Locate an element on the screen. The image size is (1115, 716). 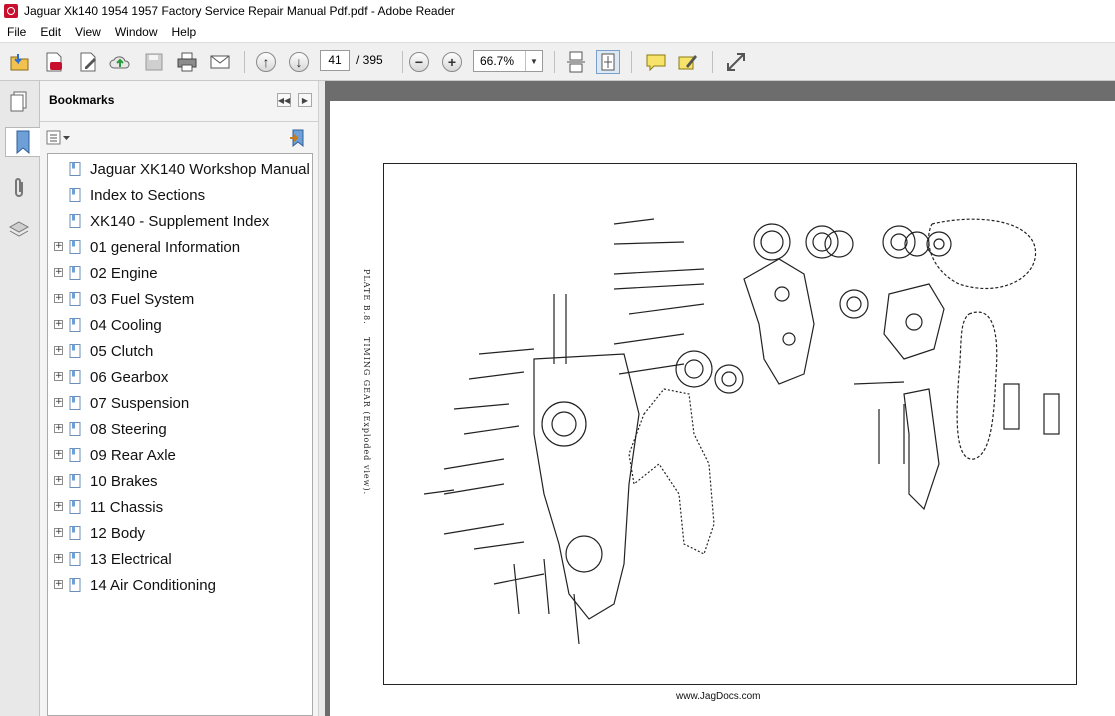
edit-button is located at coordinates (88, 62).